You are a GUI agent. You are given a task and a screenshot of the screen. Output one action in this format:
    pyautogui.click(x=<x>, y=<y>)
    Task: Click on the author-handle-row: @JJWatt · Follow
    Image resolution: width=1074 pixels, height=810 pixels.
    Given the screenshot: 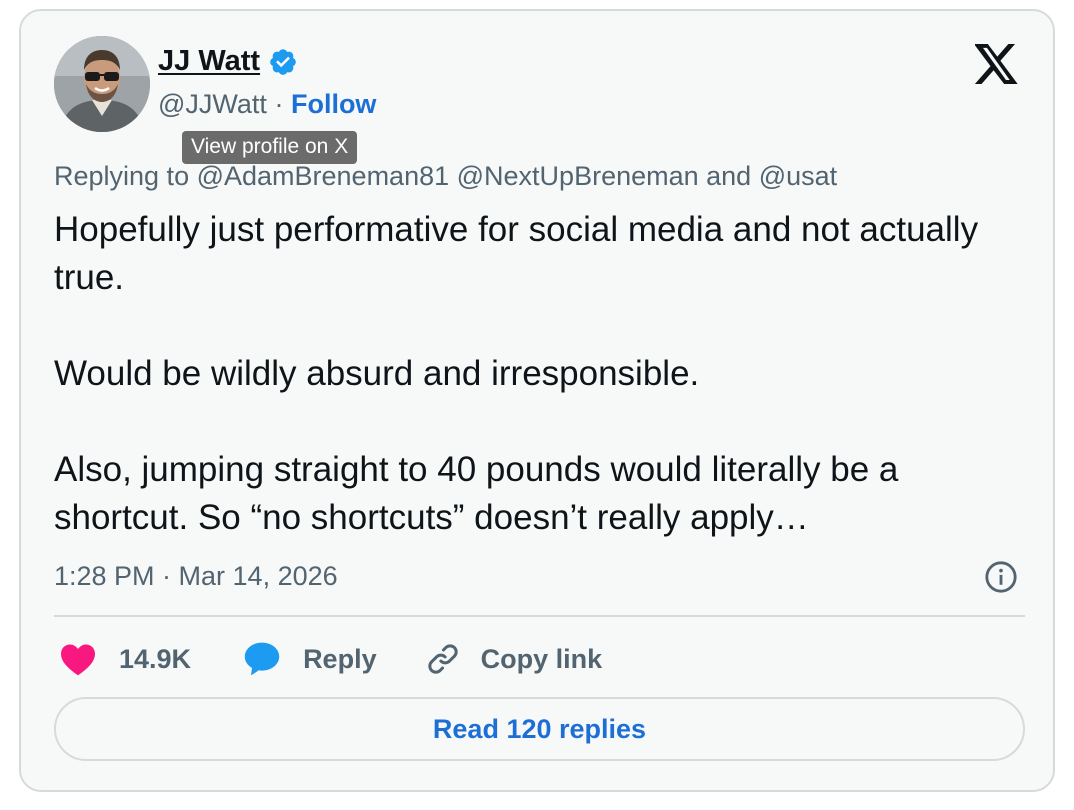 What is the action you would take?
    pyautogui.click(x=267, y=104)
    